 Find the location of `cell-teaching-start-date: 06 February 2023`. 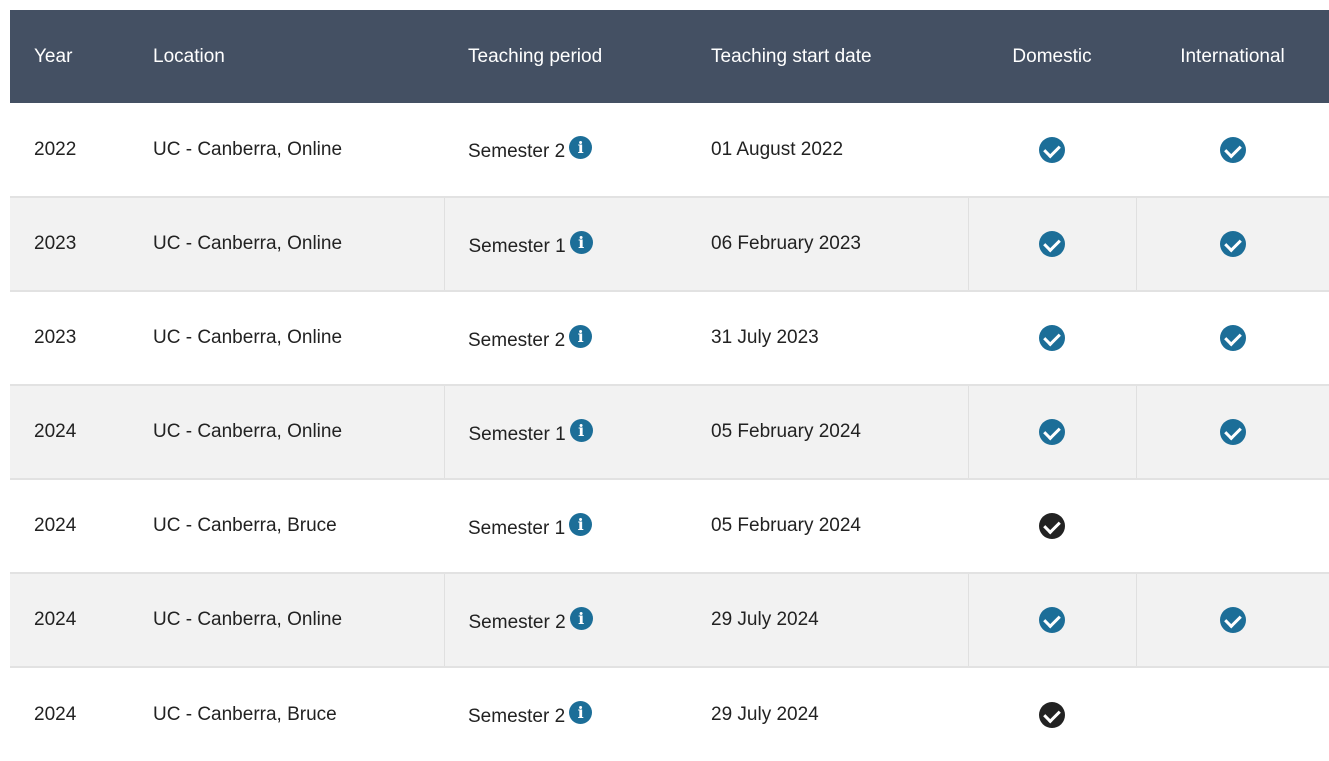

cell-teaching-start-date: 06 February 2023 is located at coordinates (827, 244).